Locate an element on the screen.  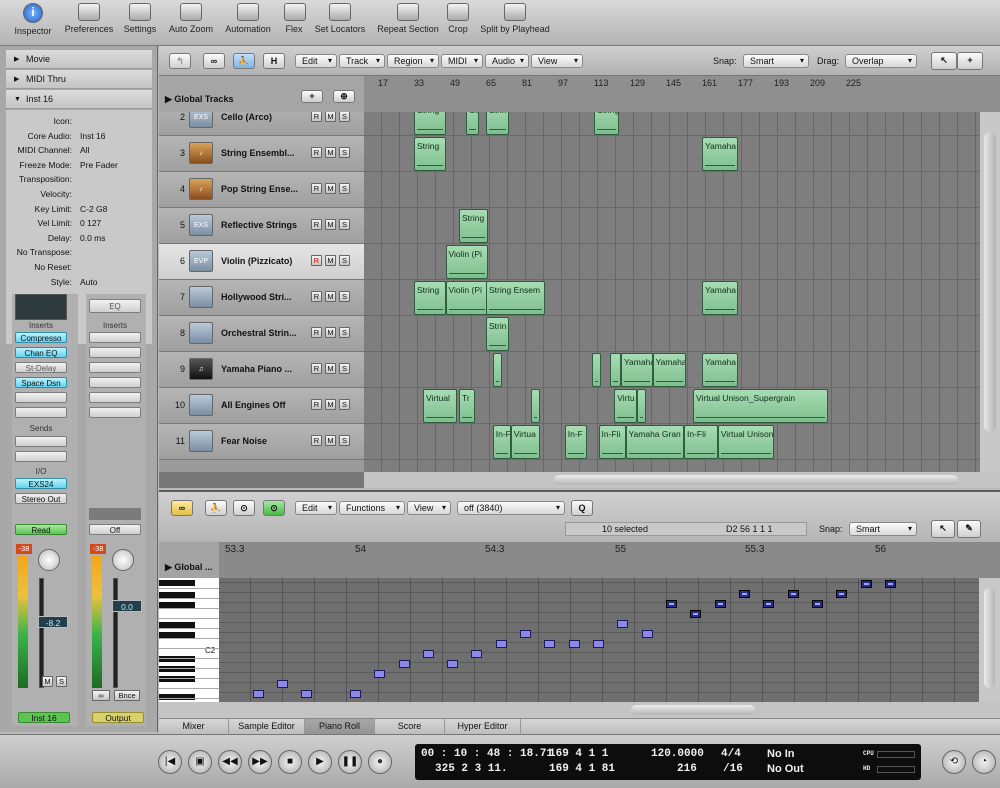
piano-keyboard: C2 is located at coordinates (189, 640).